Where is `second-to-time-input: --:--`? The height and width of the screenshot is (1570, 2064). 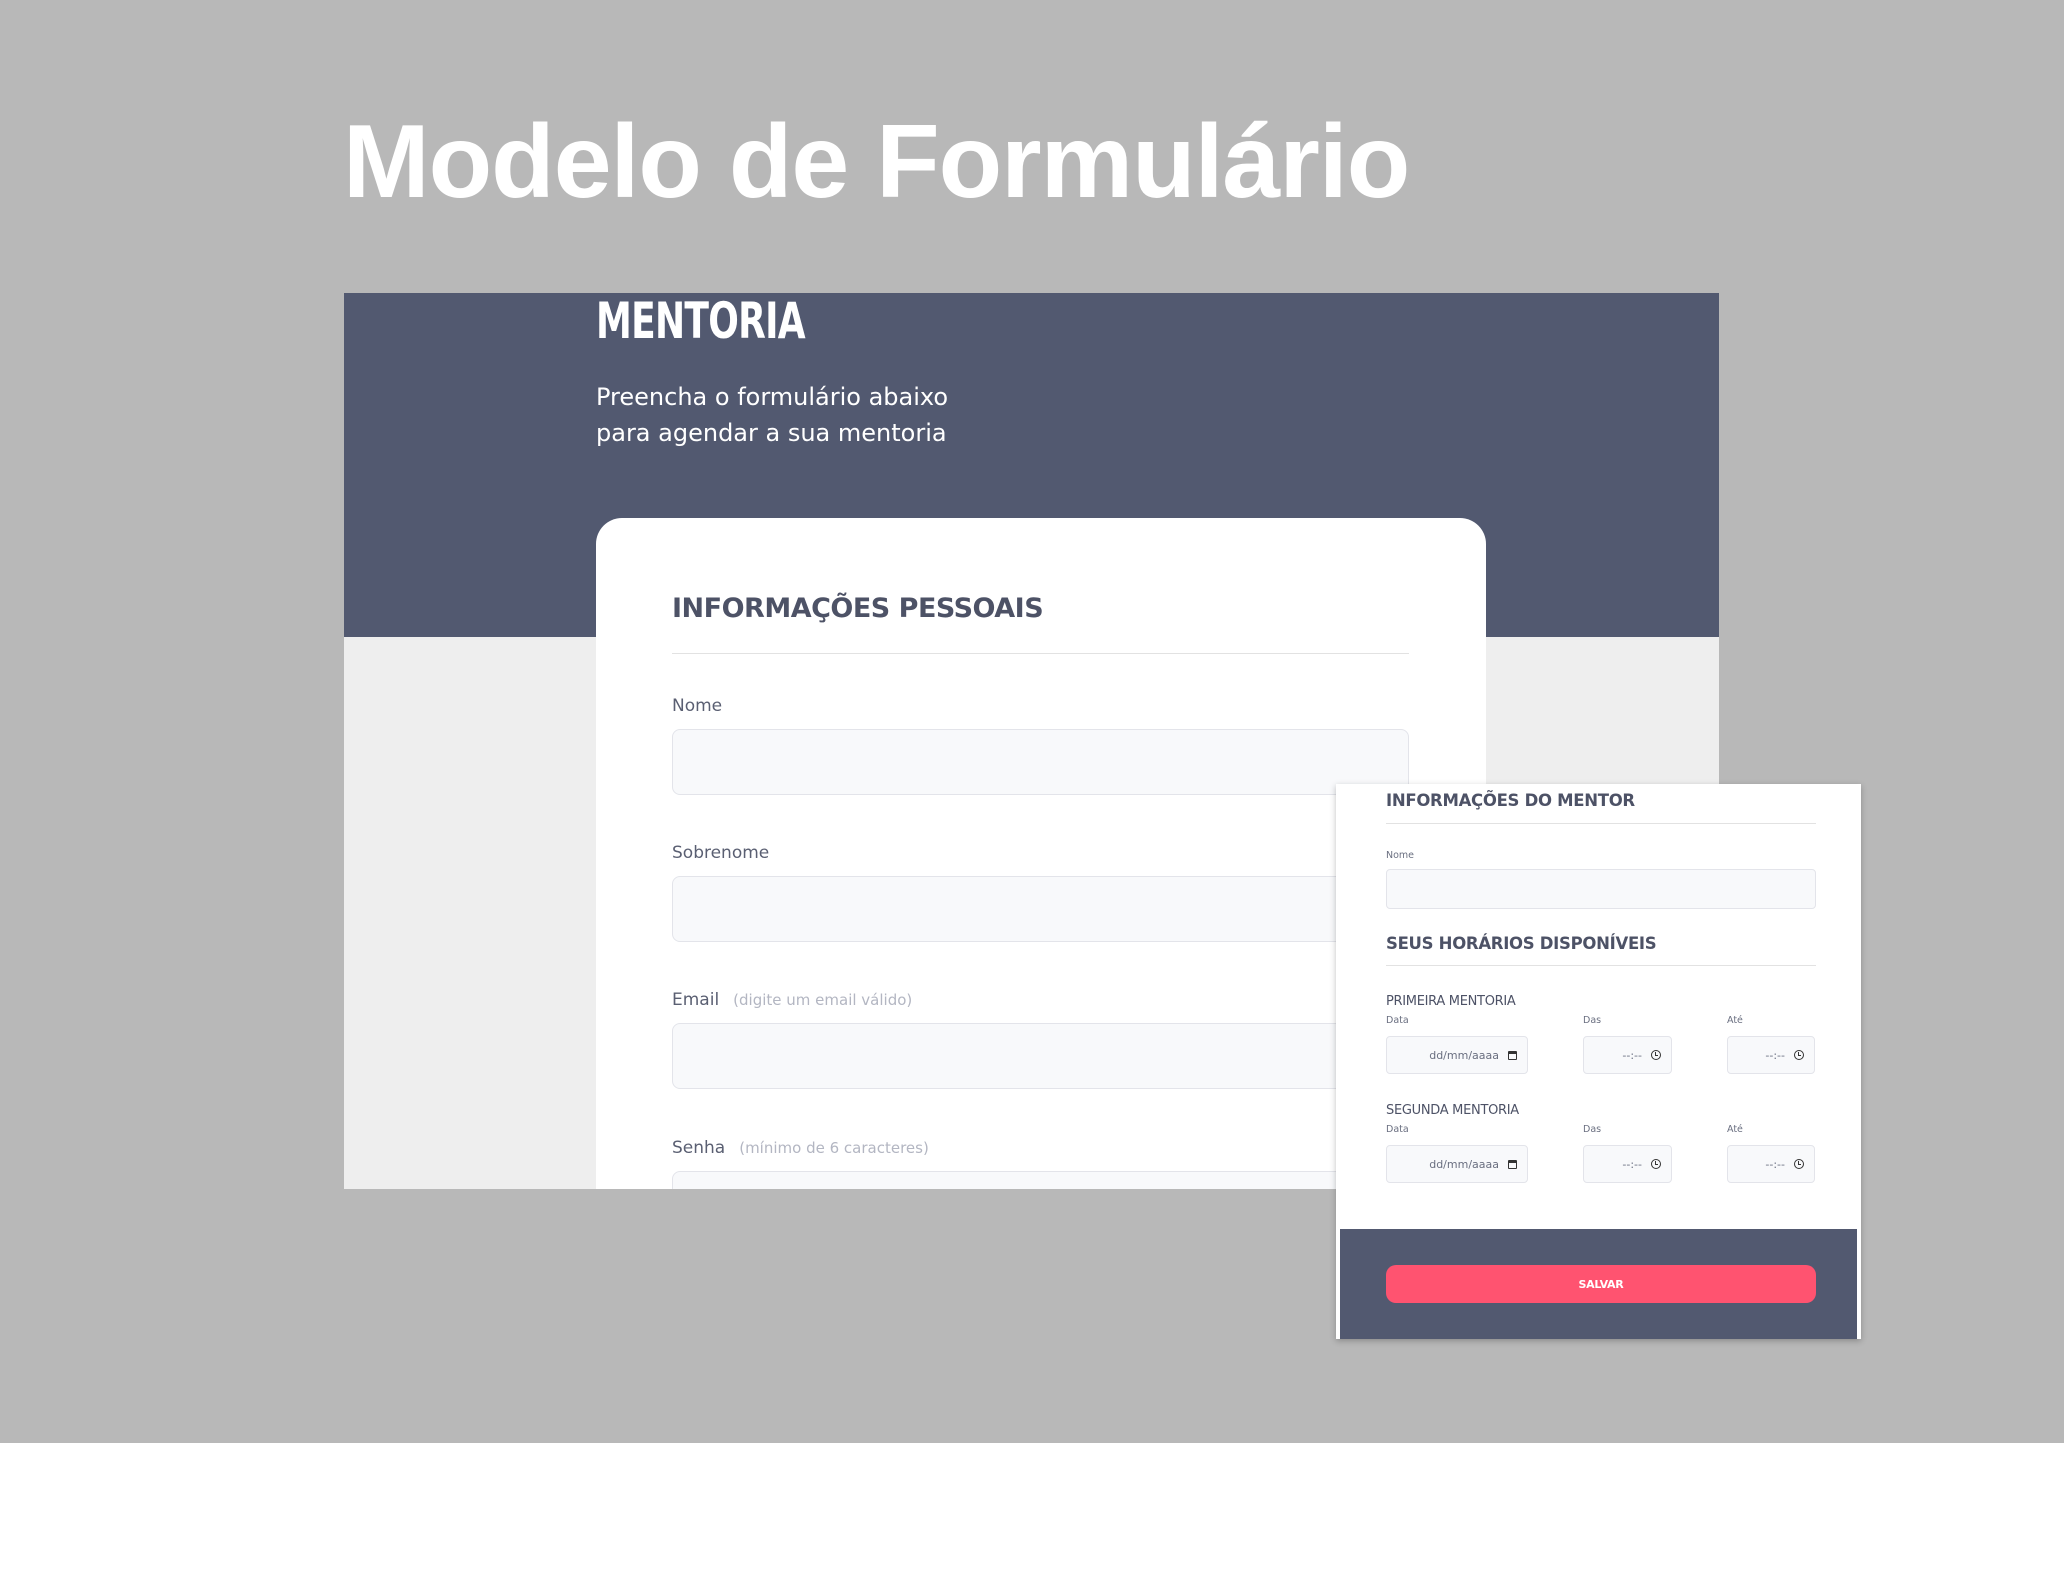 second-to-time-input: --:-- is located at coordinates (1771, 1164).